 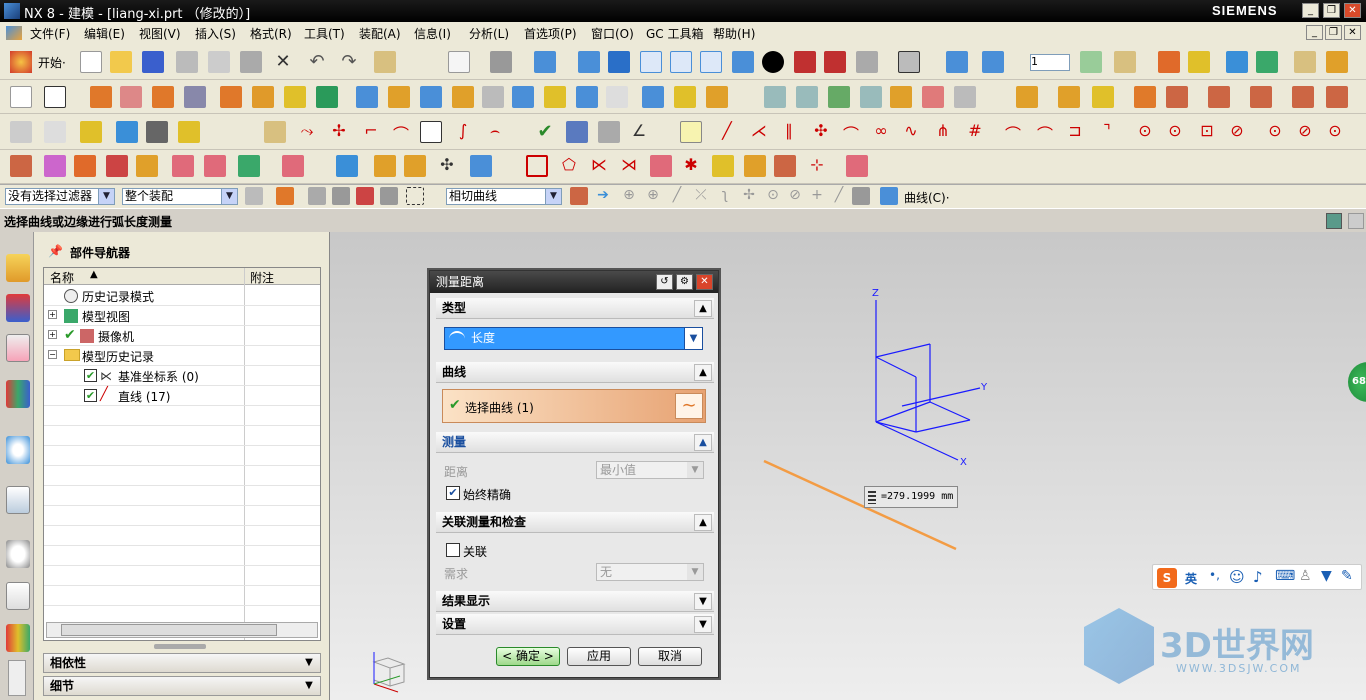 I want to click on apply-button: 应用, so click(x=599, y=656).